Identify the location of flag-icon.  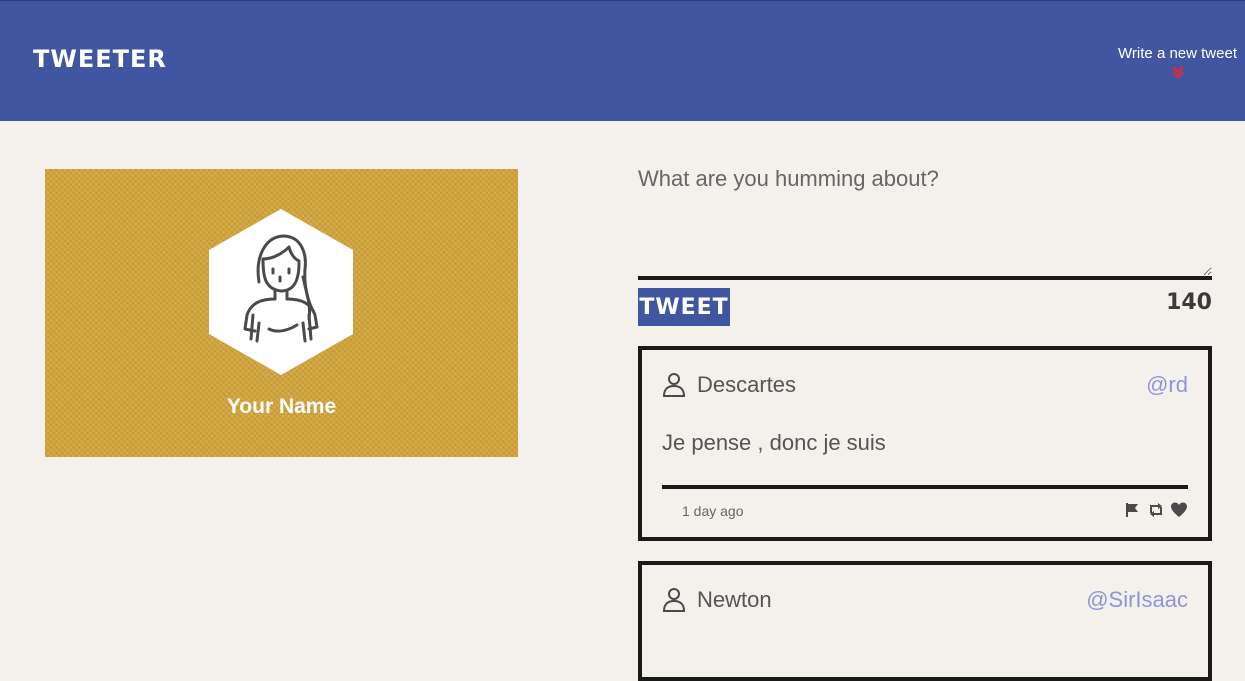
(1133, 510).